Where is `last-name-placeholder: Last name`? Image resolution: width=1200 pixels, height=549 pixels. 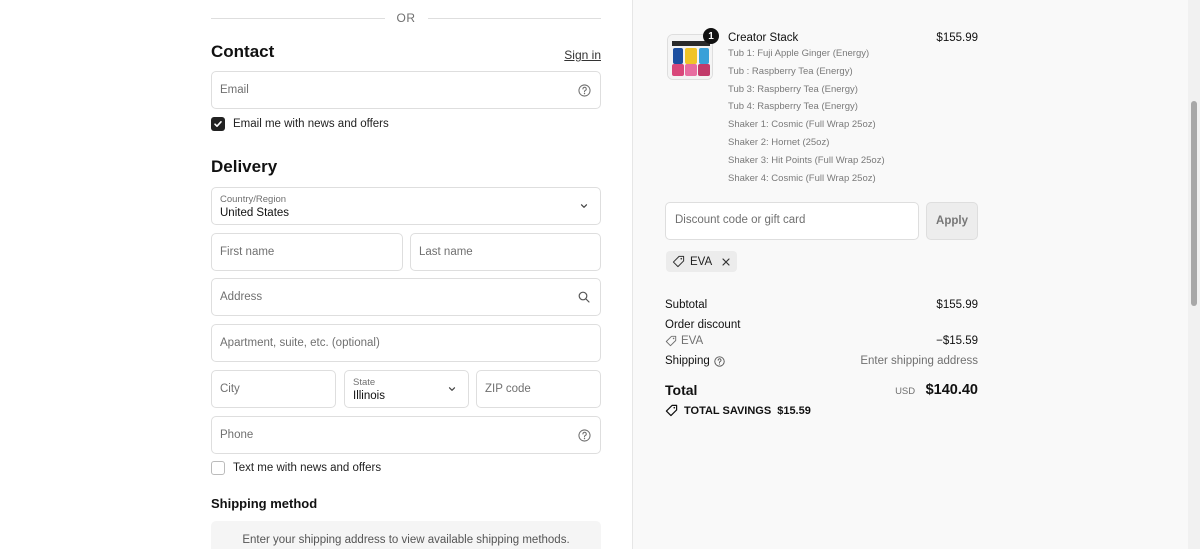 last-name-placeholder: Last name is located at coordinates (446, 252).